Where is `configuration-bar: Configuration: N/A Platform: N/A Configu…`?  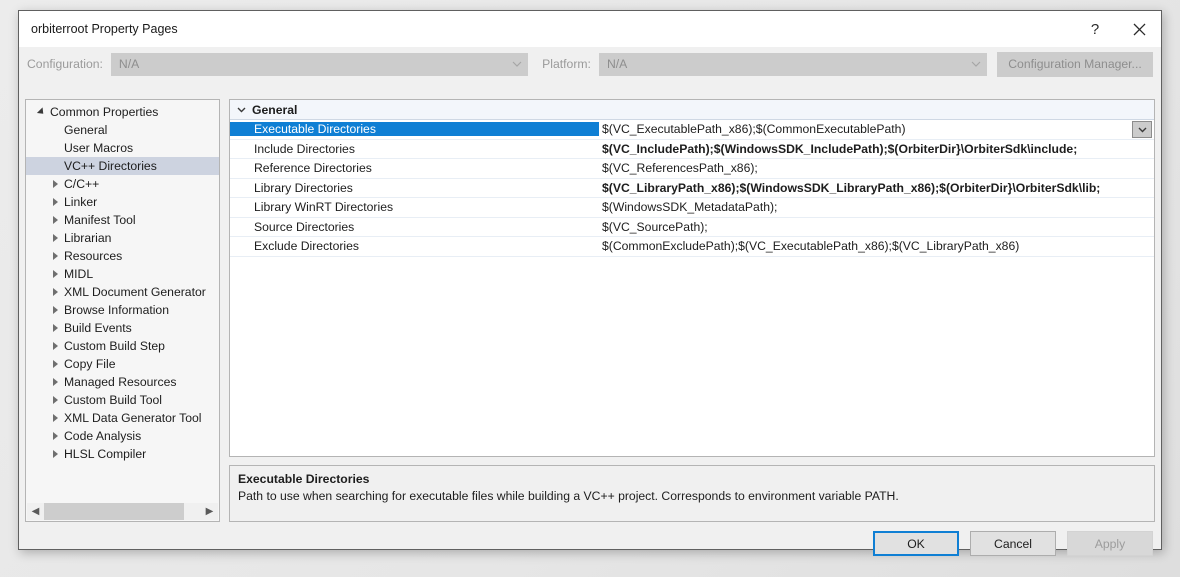
configuration-bar: Configuration: N/A Platform: N/A Configu… is located at coordinates (590, 64).